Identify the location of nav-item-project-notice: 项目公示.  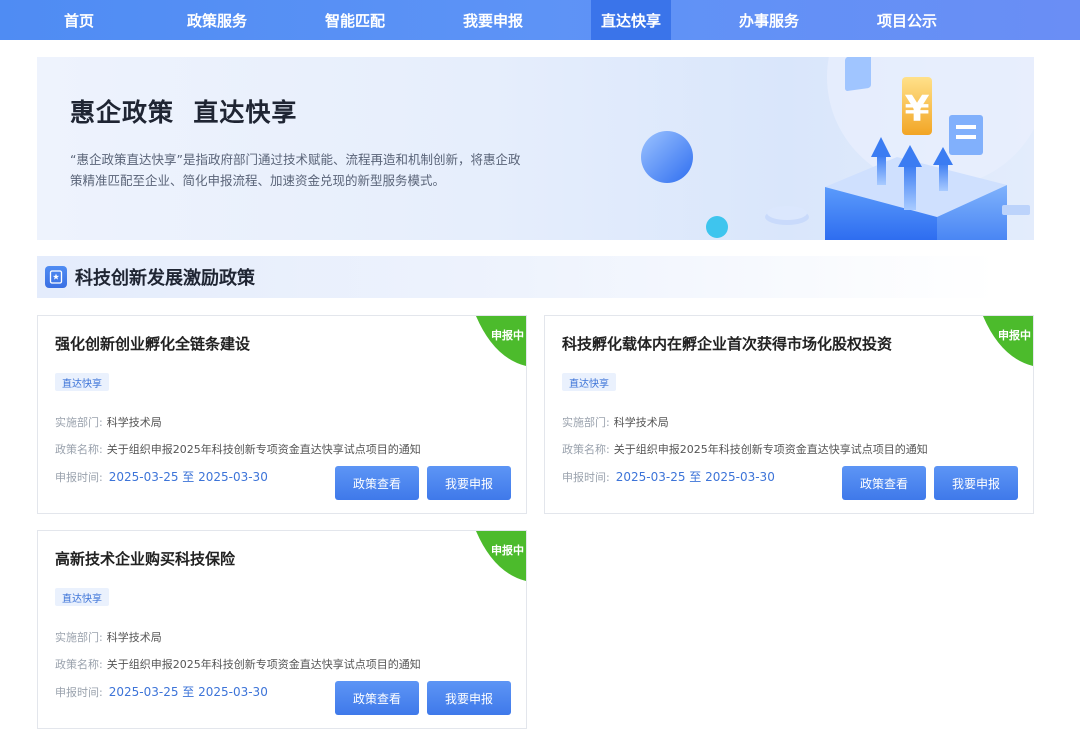
(907, 20).